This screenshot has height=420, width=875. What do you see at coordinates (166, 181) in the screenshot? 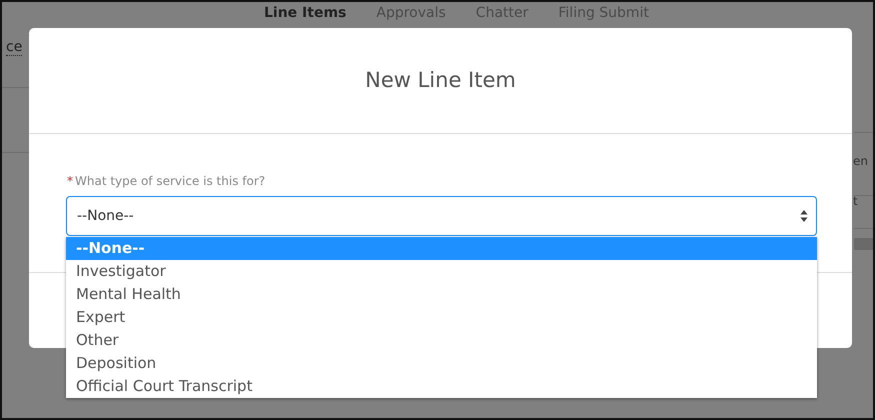
I see `field-label: * What type of service is this for?` at bounding box center [166, 181].